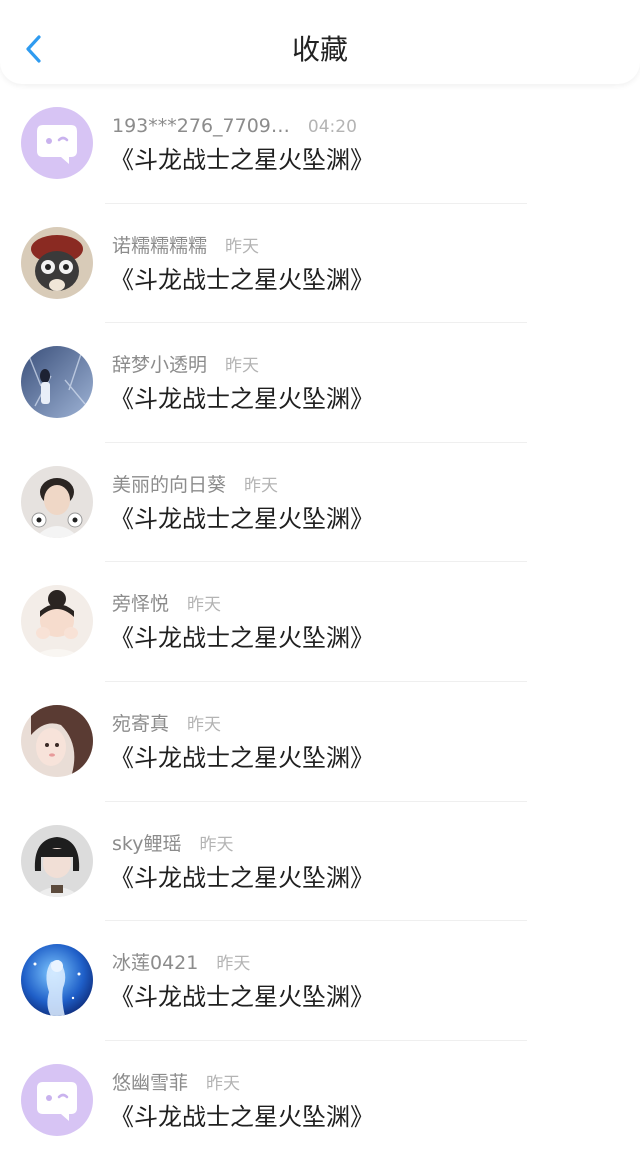 This screenshot has width=640, height=1160. What do you see at coordinates (320, 383) in the screenshot?
I see `list-item: 辞梦小透明 昨天 《斗龙战士之星火坠渊》` at bounding box center [320, 383].